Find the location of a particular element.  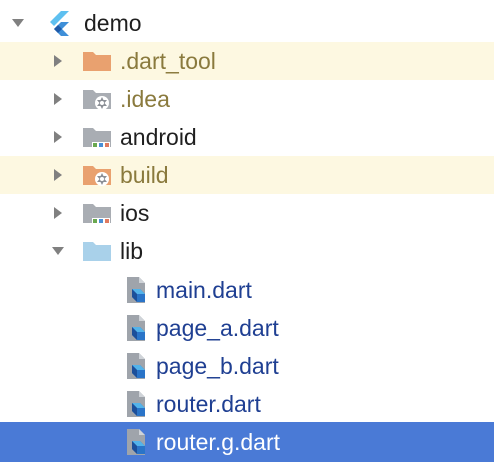

tree-item-idea: .idea is located at coordinates (247, 99).